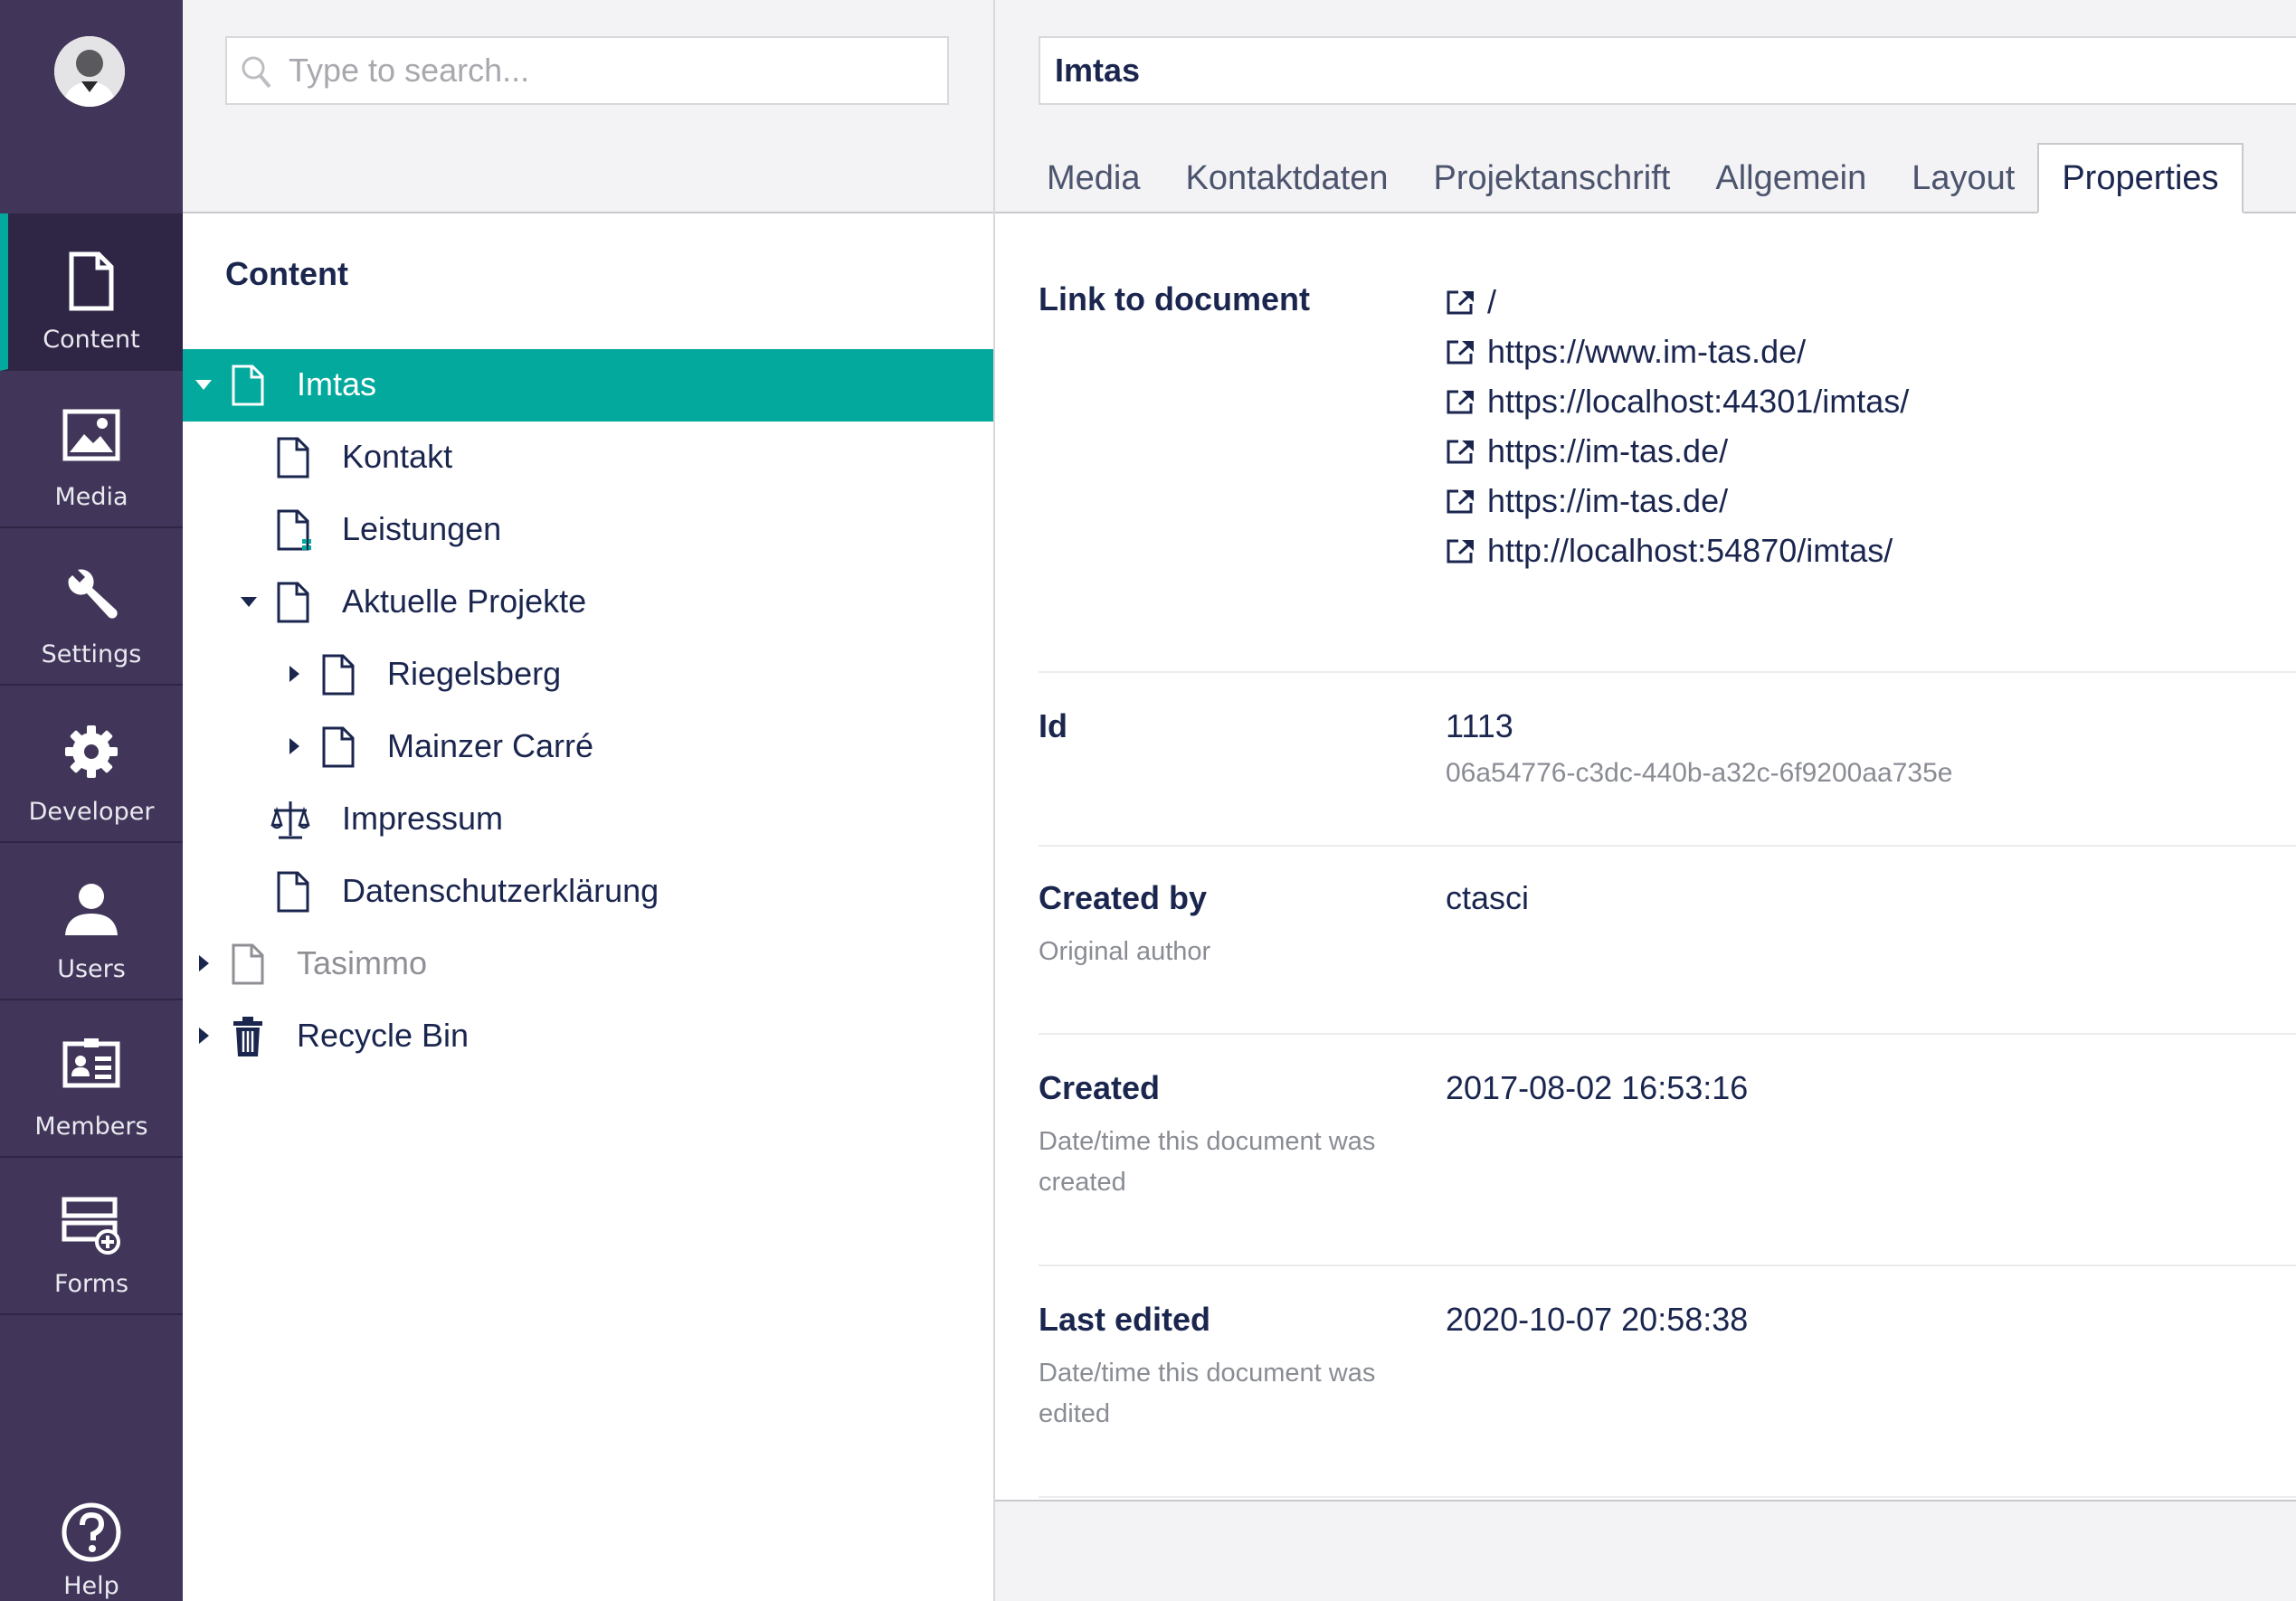 This screenshot has width=2296, height=1601. I want to click on gear-icon, so click(91, 751).